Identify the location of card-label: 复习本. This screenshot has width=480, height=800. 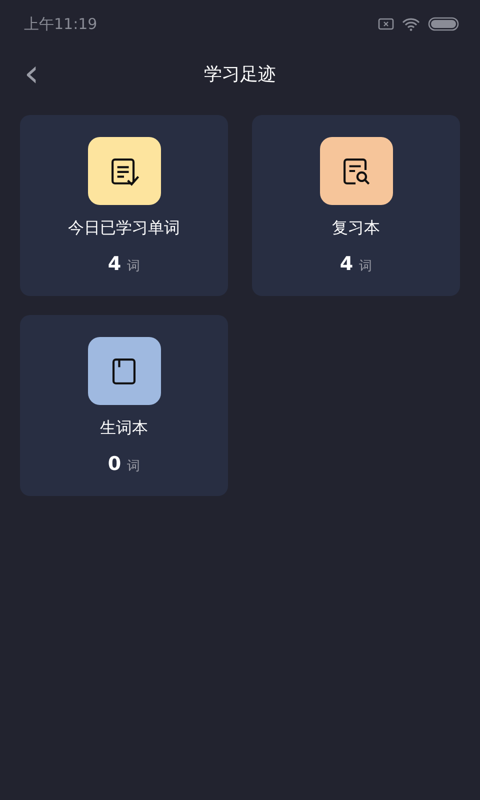
(356, 228).